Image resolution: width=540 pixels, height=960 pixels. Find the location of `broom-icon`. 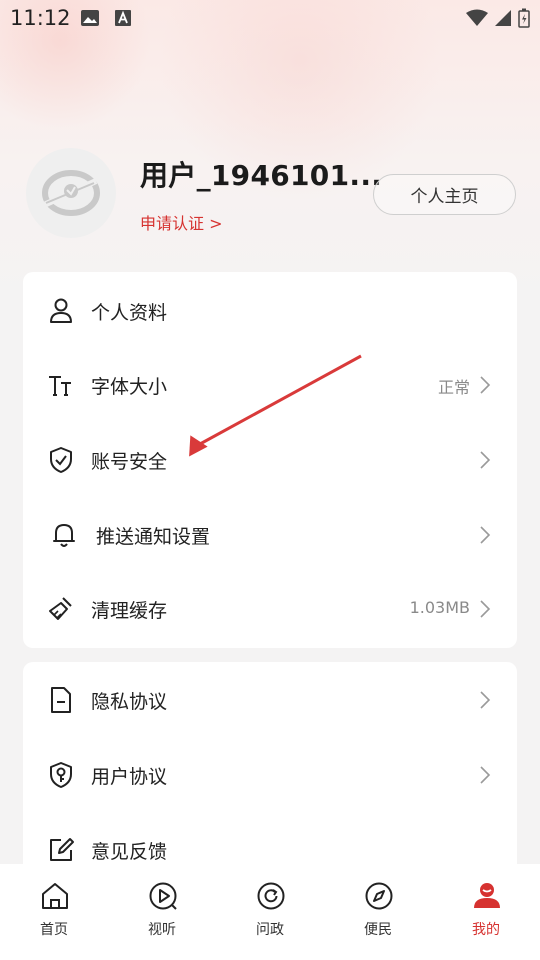

broom-icon is located at coordinates (60, 608).